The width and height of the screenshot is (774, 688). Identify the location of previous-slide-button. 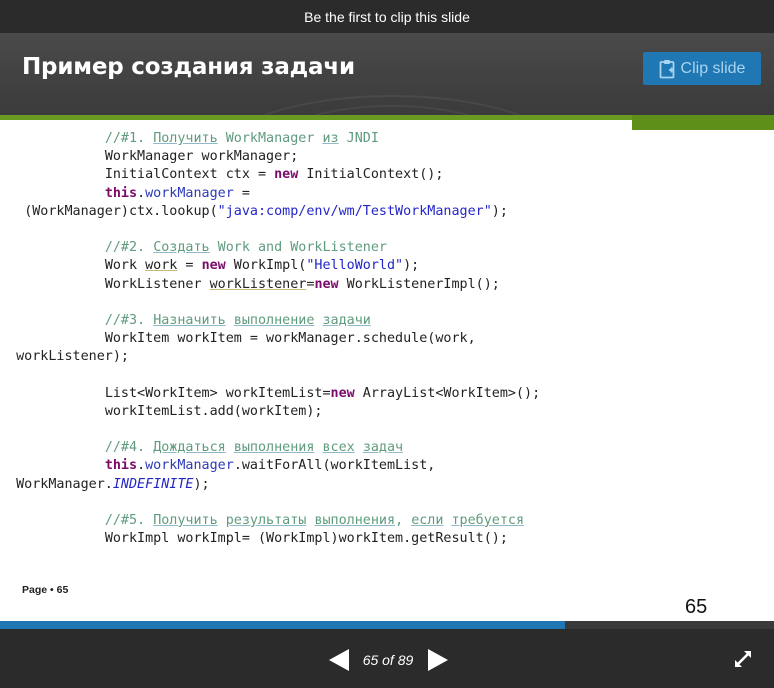
(339, 660).